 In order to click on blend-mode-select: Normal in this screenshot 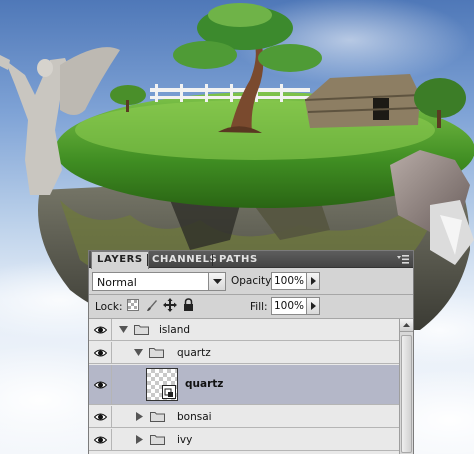, I will do `click(159, 281)`.